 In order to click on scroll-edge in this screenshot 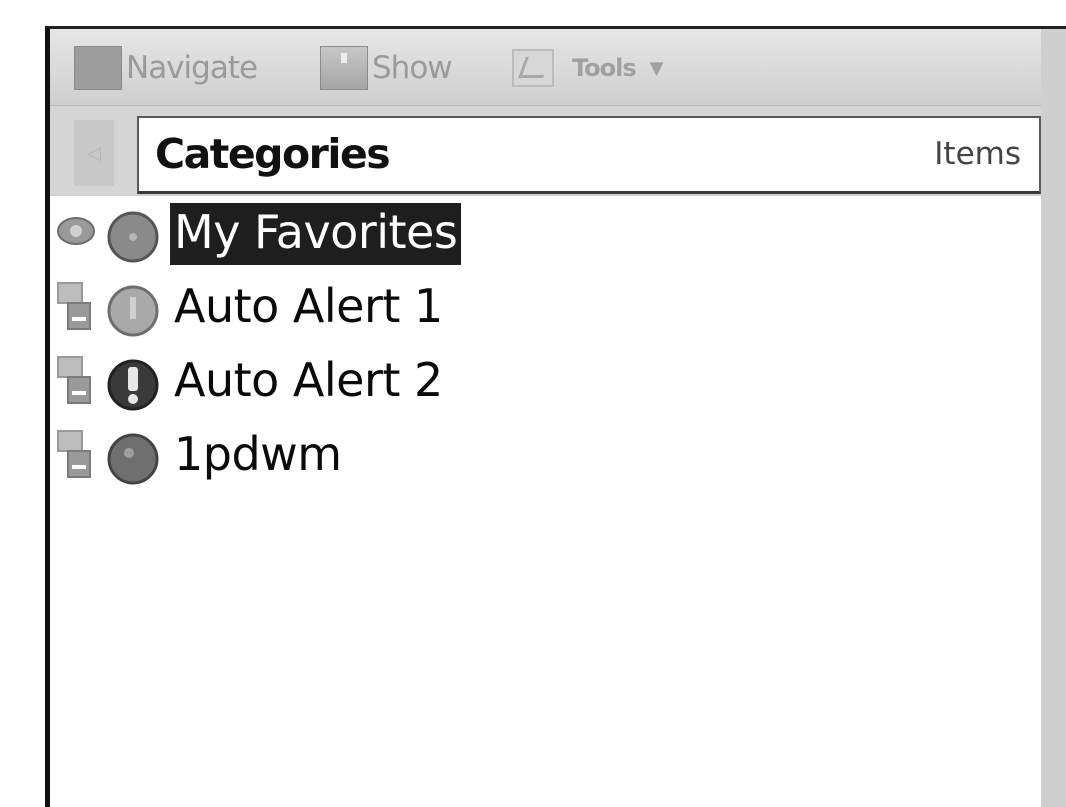, I will do `click(1053, 418)`.